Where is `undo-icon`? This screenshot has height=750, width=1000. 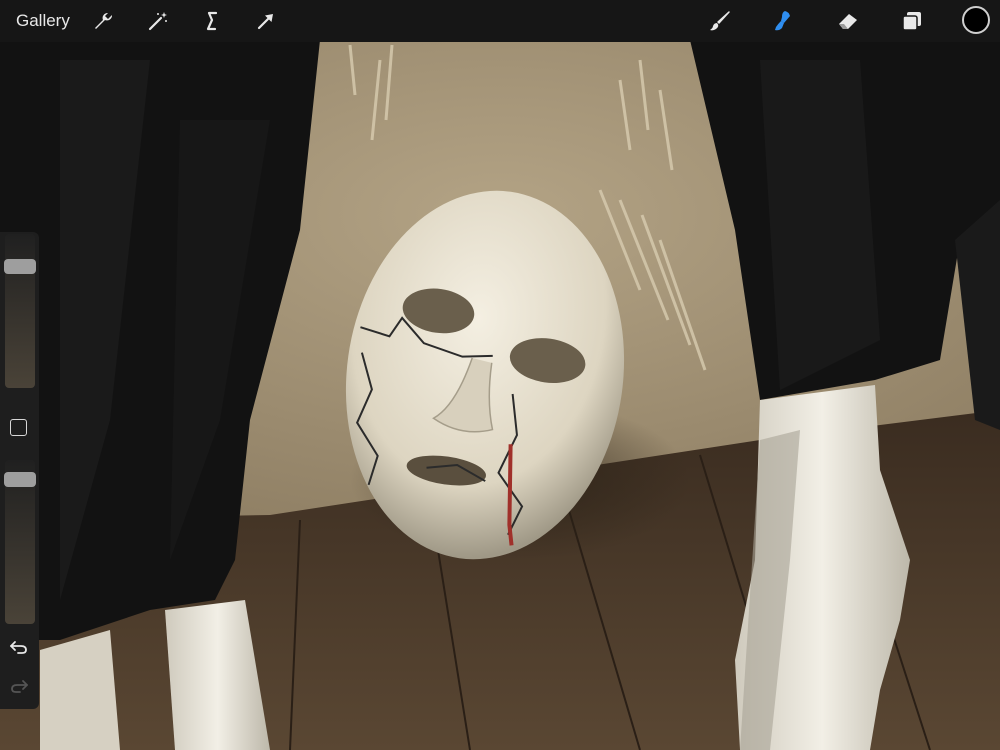
undo-icon is located at coordinates (19, 647).